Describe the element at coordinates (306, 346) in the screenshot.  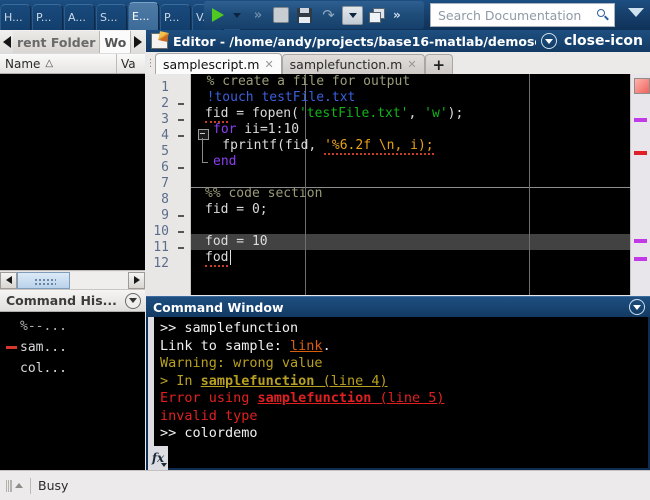
I see `hyperlink: link` at that location.